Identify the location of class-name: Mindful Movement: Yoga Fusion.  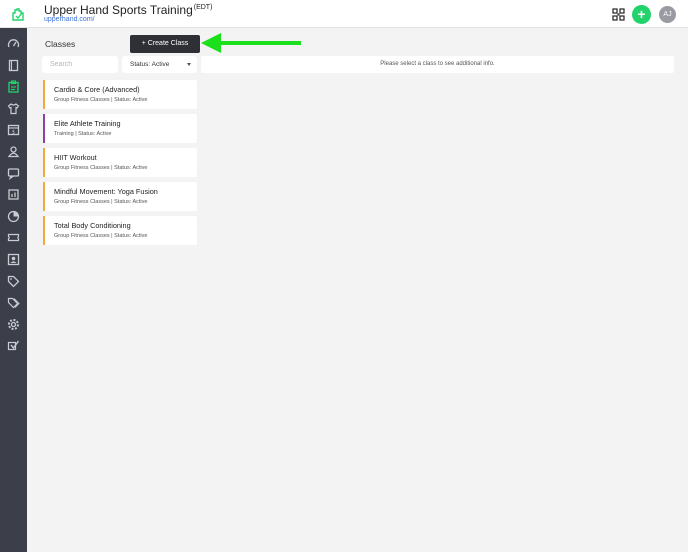
(106, 191).